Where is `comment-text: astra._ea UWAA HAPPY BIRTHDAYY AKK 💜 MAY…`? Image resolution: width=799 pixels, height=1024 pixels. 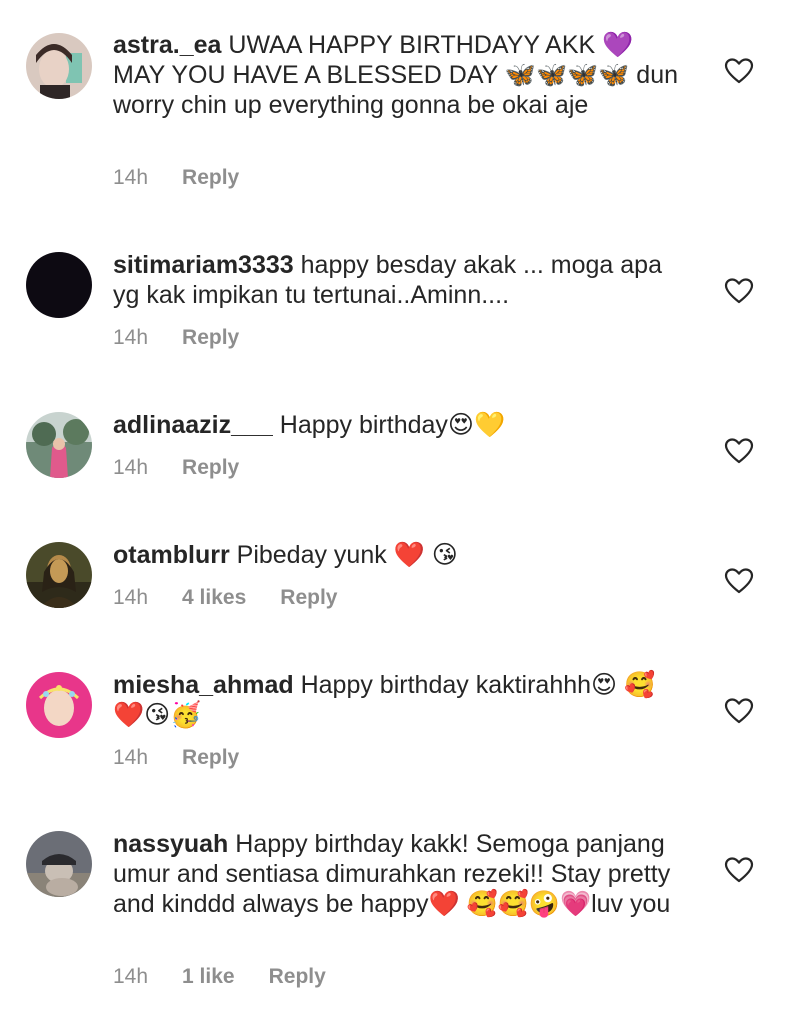
comment-text: astra._ea UWAA HAPPY BIRTHDAYY AKK 💜 MAY… is located at coordinates (398, 75).